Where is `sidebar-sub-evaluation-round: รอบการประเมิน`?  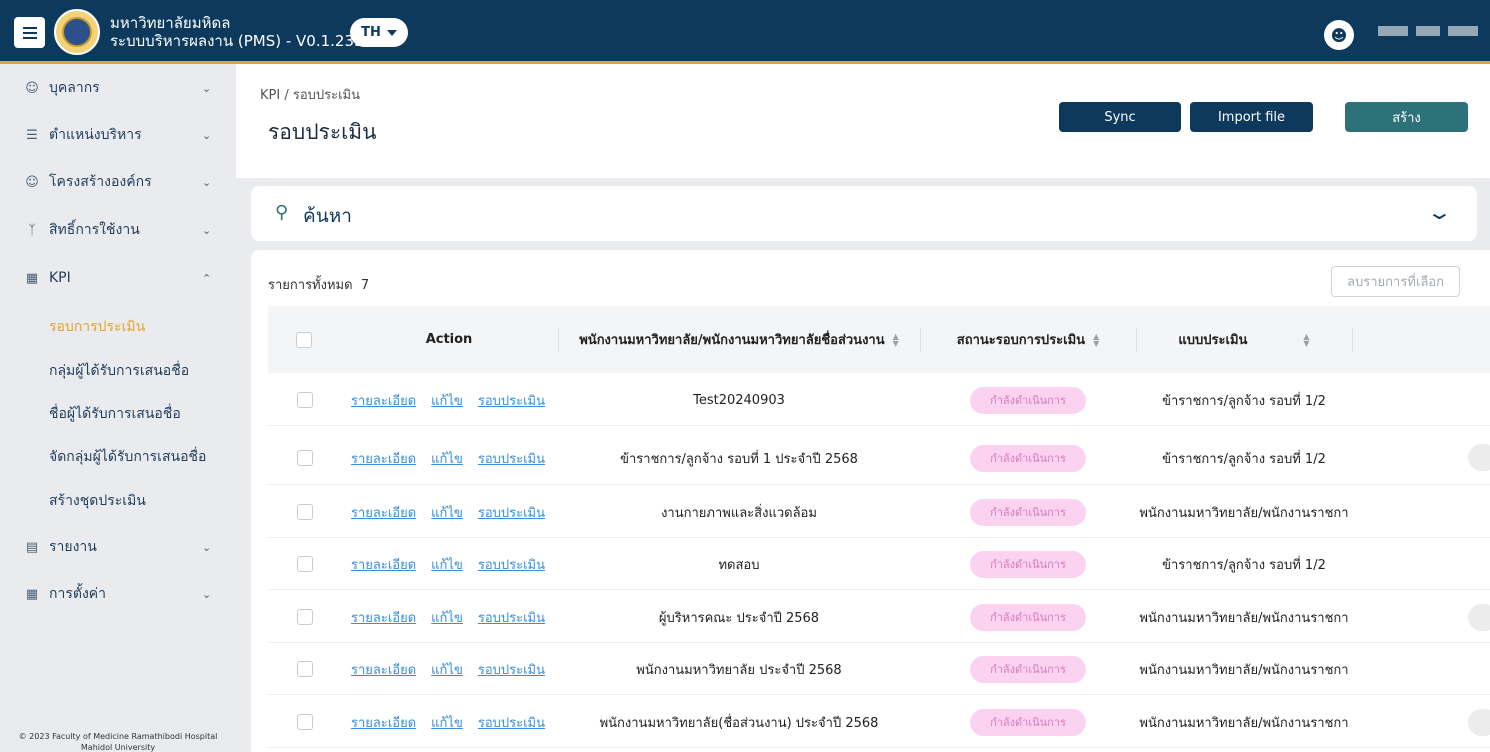 sidebar-sub-evaluation-round: รอบการประเมิน is located at coordinates (97, 327).